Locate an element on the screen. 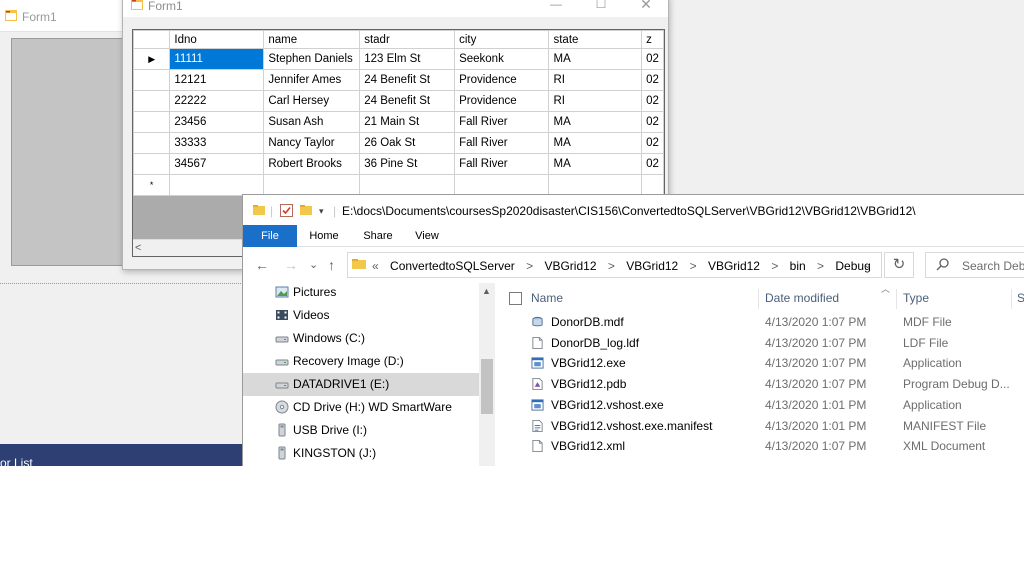 The image size is (1024, 576). file-row: DonorDB_log.ldf 4/13/2020 1:07 PM LDF File is located at coordinates (759, 343).